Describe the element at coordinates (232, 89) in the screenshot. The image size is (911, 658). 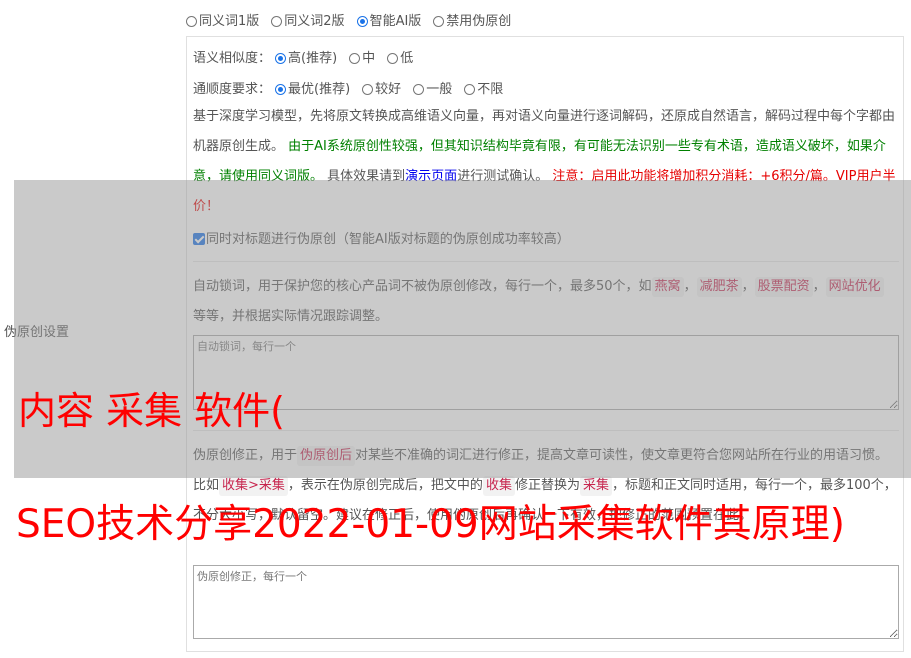
I see `fluency-label: 通顺度要求：` at that location.